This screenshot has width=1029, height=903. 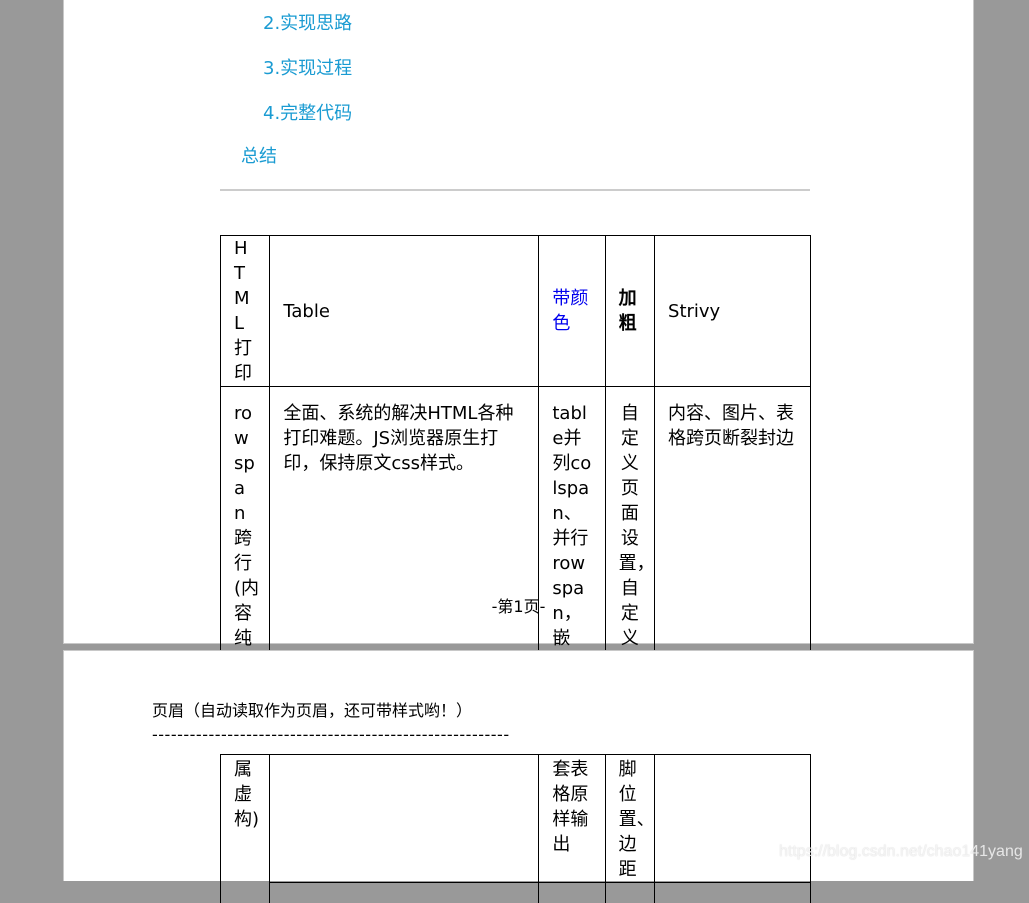 What do you see at coordinates (733, 311) in the screenshot?
I see `header-cell-strivy: Strivy` at bounding box center [733, 311].